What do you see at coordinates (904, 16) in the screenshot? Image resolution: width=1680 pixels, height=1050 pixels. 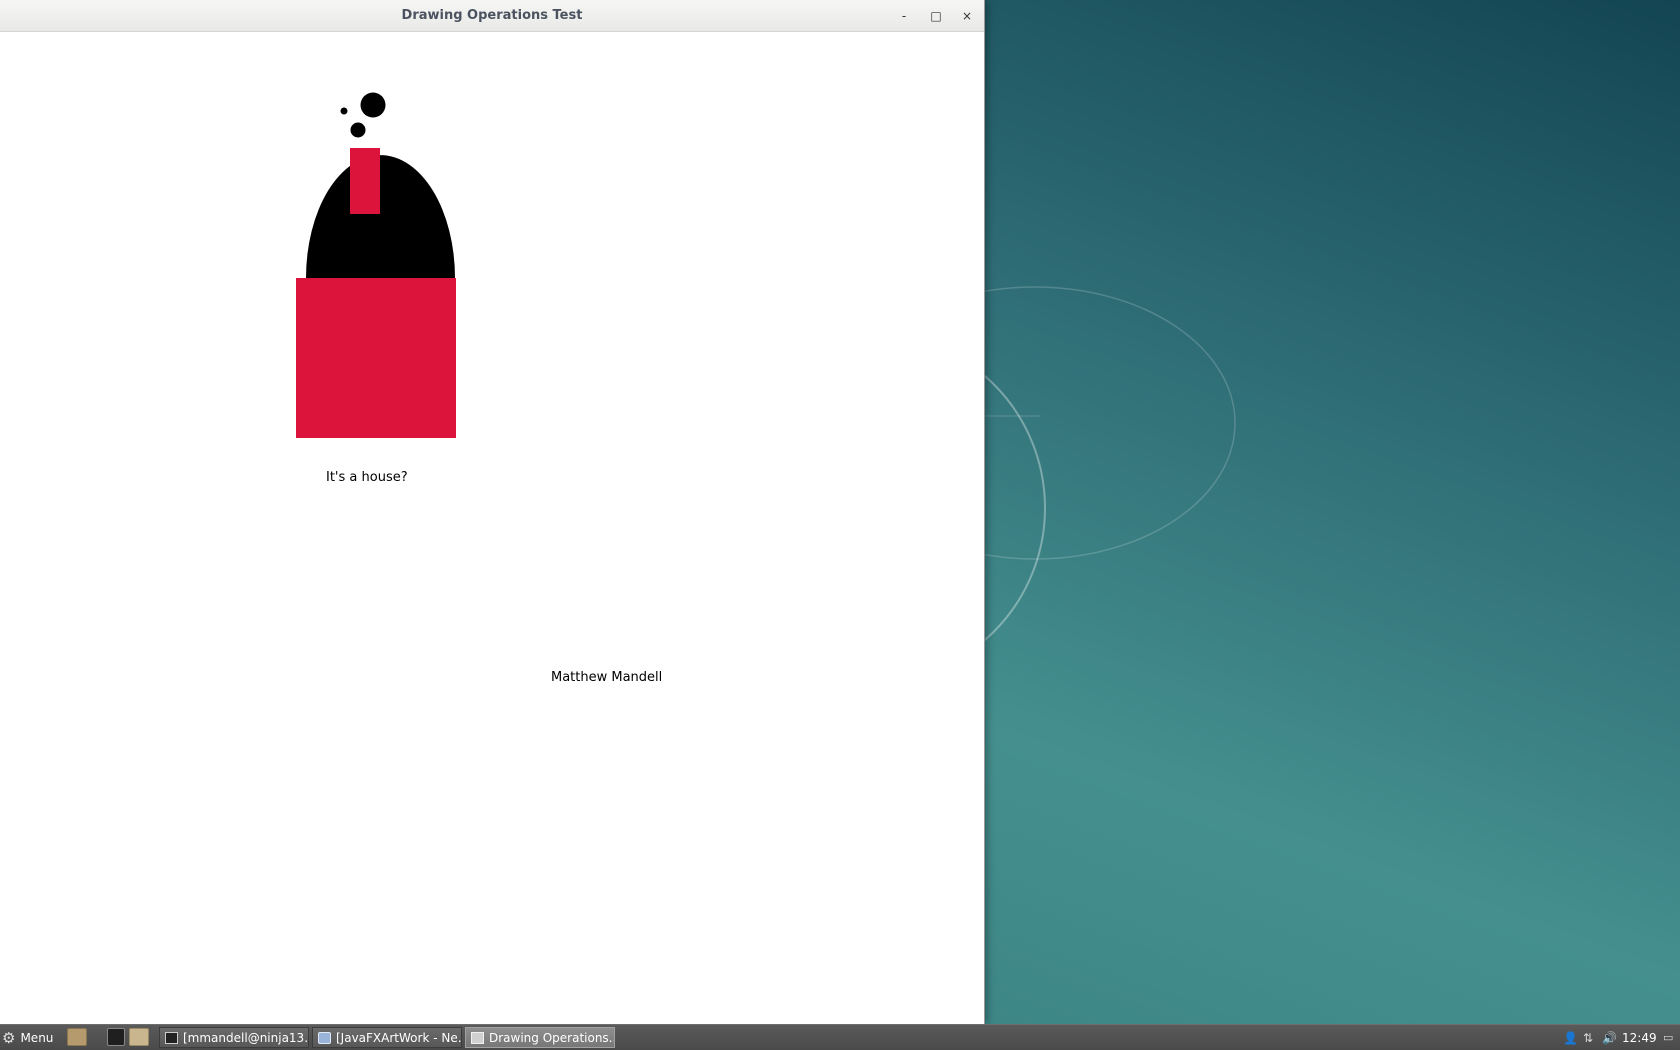 I see `minimize-button: -` at bounding box center [904, 16].